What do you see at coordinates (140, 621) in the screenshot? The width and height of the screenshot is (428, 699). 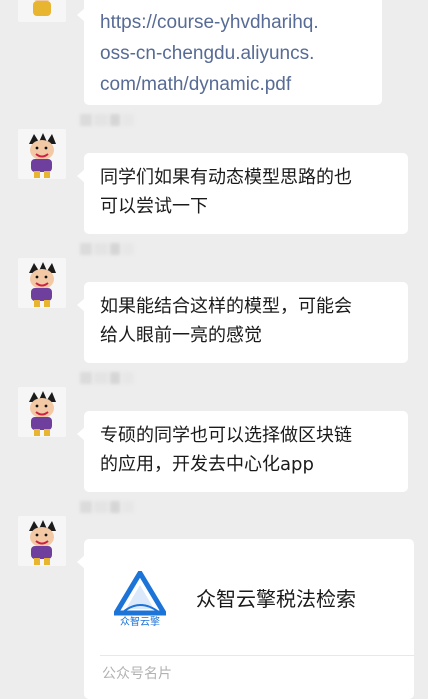 I see `logo-text: 众智云擎` at bounding box center [140, 621].